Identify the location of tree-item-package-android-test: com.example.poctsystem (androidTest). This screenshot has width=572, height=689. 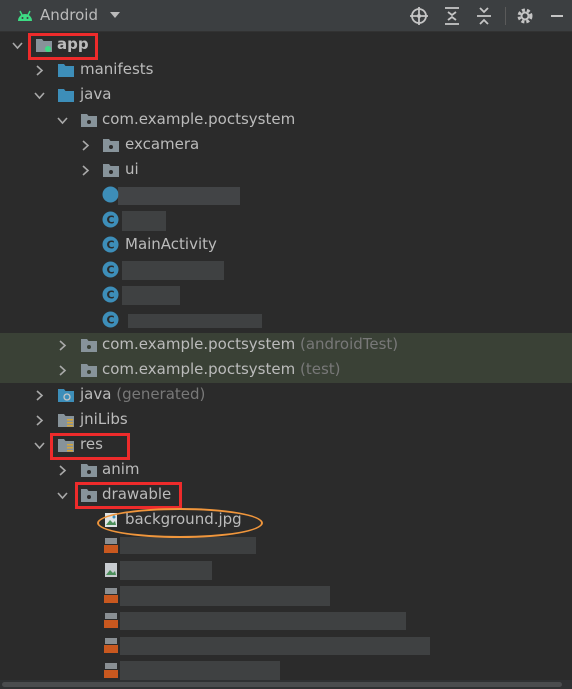
(286, 345).